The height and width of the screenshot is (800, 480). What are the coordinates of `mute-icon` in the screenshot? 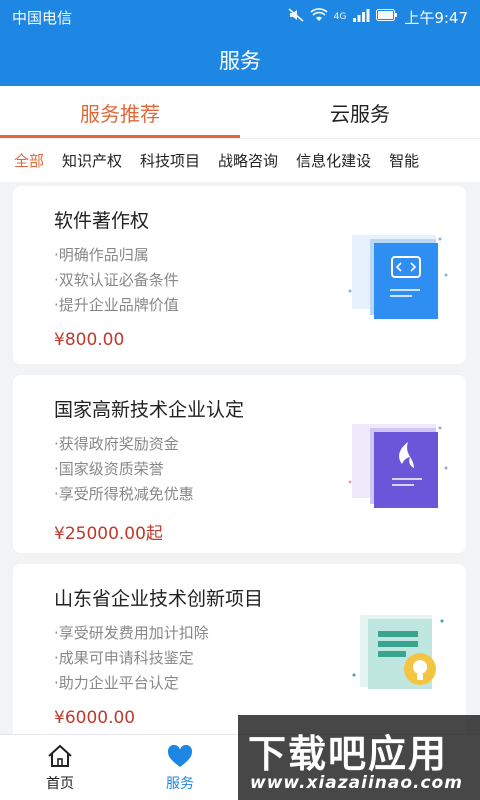 It's located at (296, 17).